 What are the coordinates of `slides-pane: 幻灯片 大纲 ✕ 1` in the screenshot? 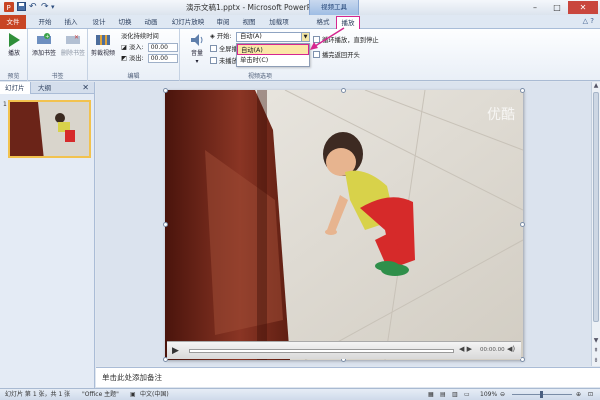 It's located at (47, 235).